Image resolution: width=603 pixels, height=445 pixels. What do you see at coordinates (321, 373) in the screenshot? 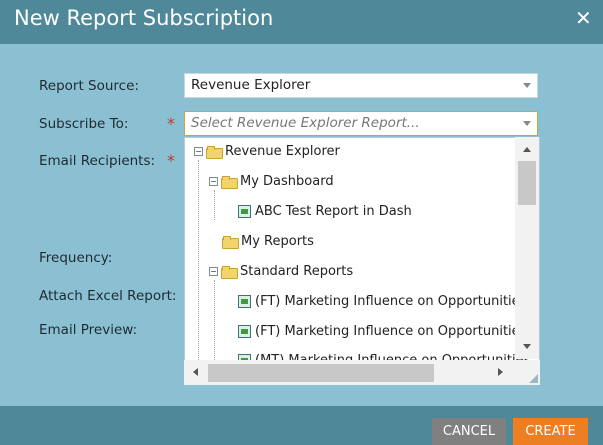
I see `horizontal-scroll-thumb` at bounding box center [321, 373].